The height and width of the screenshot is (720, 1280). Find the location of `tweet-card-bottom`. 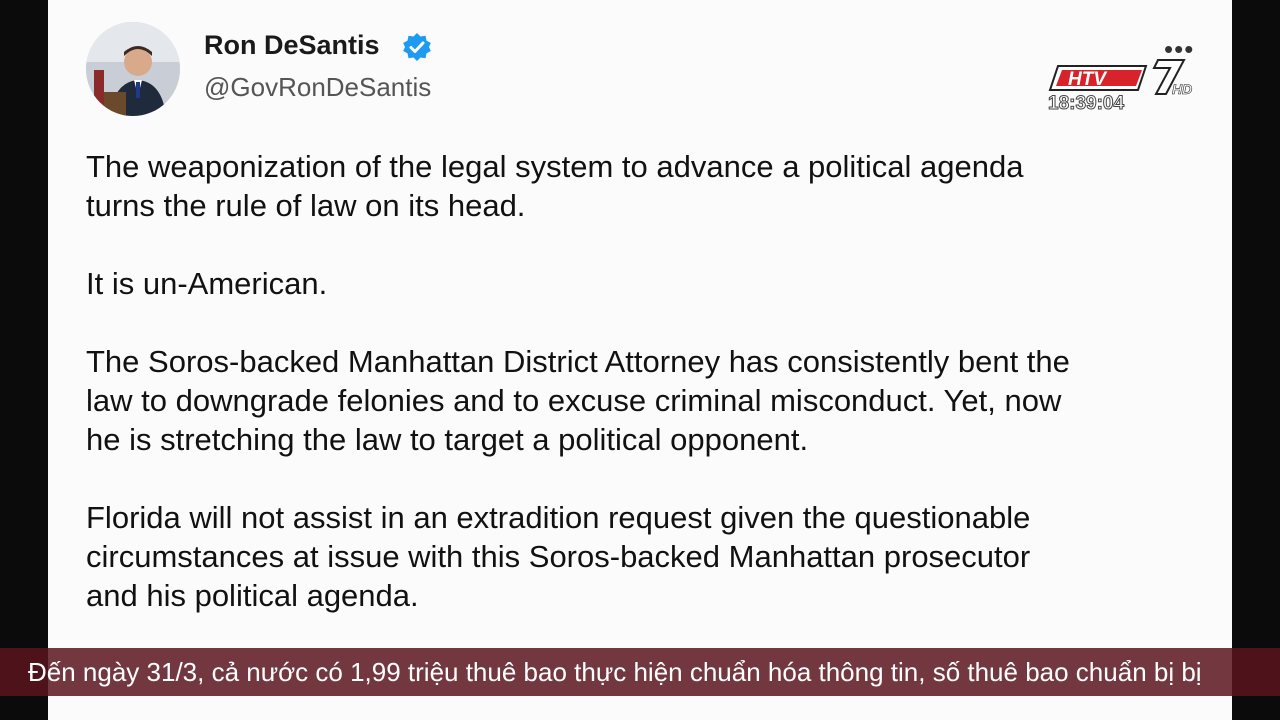

tweet-card-bottom is located at coordinates (640, 708).